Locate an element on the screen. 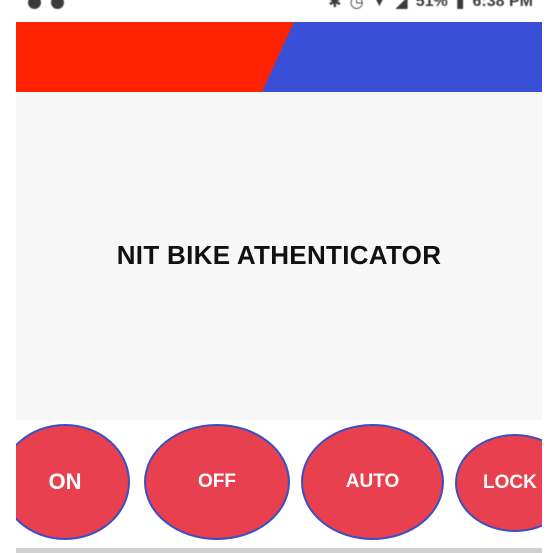 The image size is (549, 553). auto-button: AUTO is located at coordinates (372, 482).